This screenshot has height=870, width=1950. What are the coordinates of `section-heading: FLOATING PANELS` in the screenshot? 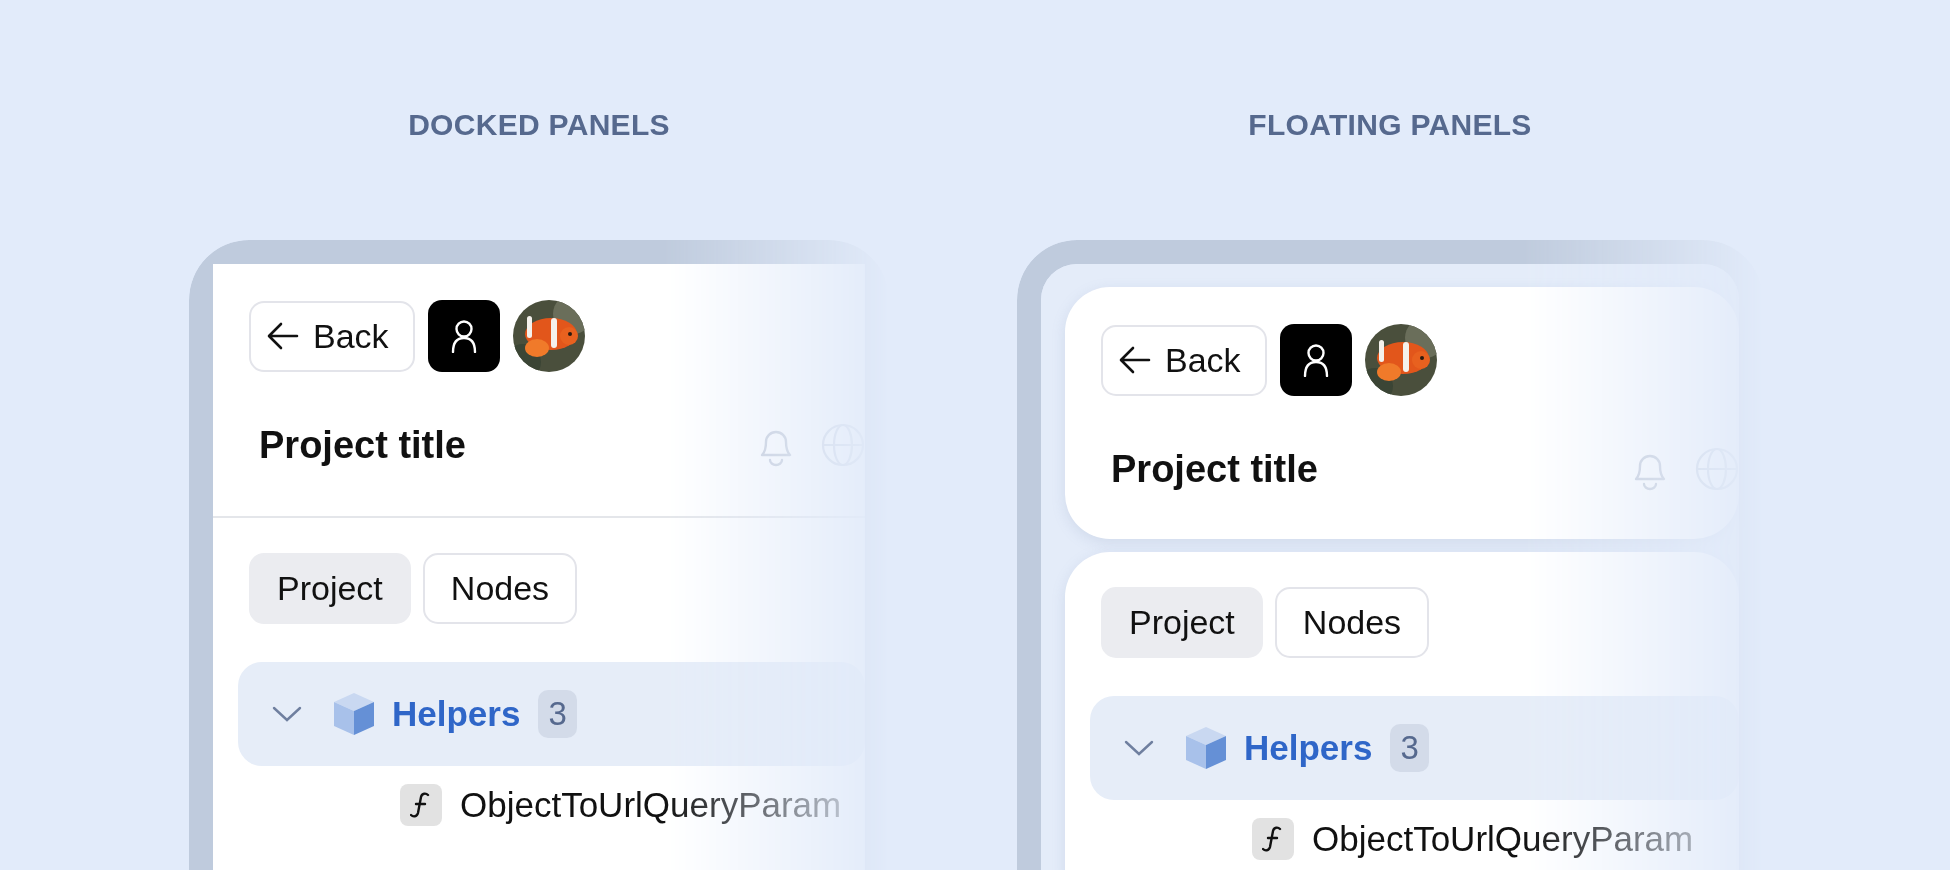 It's located at (1390, 125).